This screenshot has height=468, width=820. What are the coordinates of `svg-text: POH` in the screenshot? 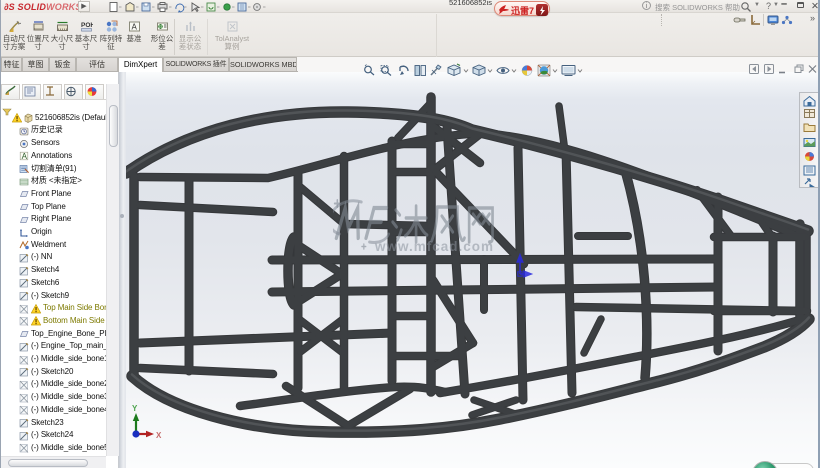 It's located at (87, 25).